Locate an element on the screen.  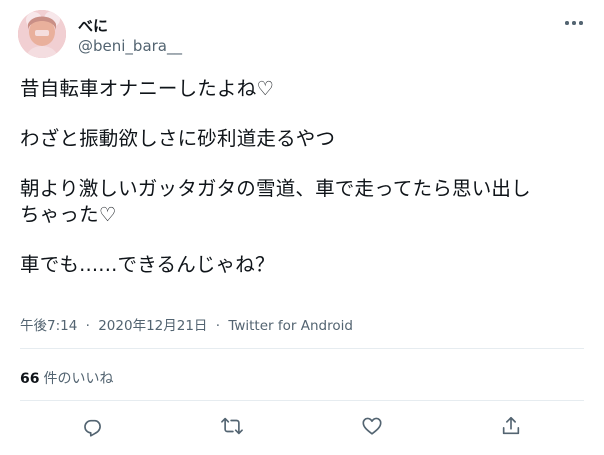
avatar is located at coordinates (42, 34).